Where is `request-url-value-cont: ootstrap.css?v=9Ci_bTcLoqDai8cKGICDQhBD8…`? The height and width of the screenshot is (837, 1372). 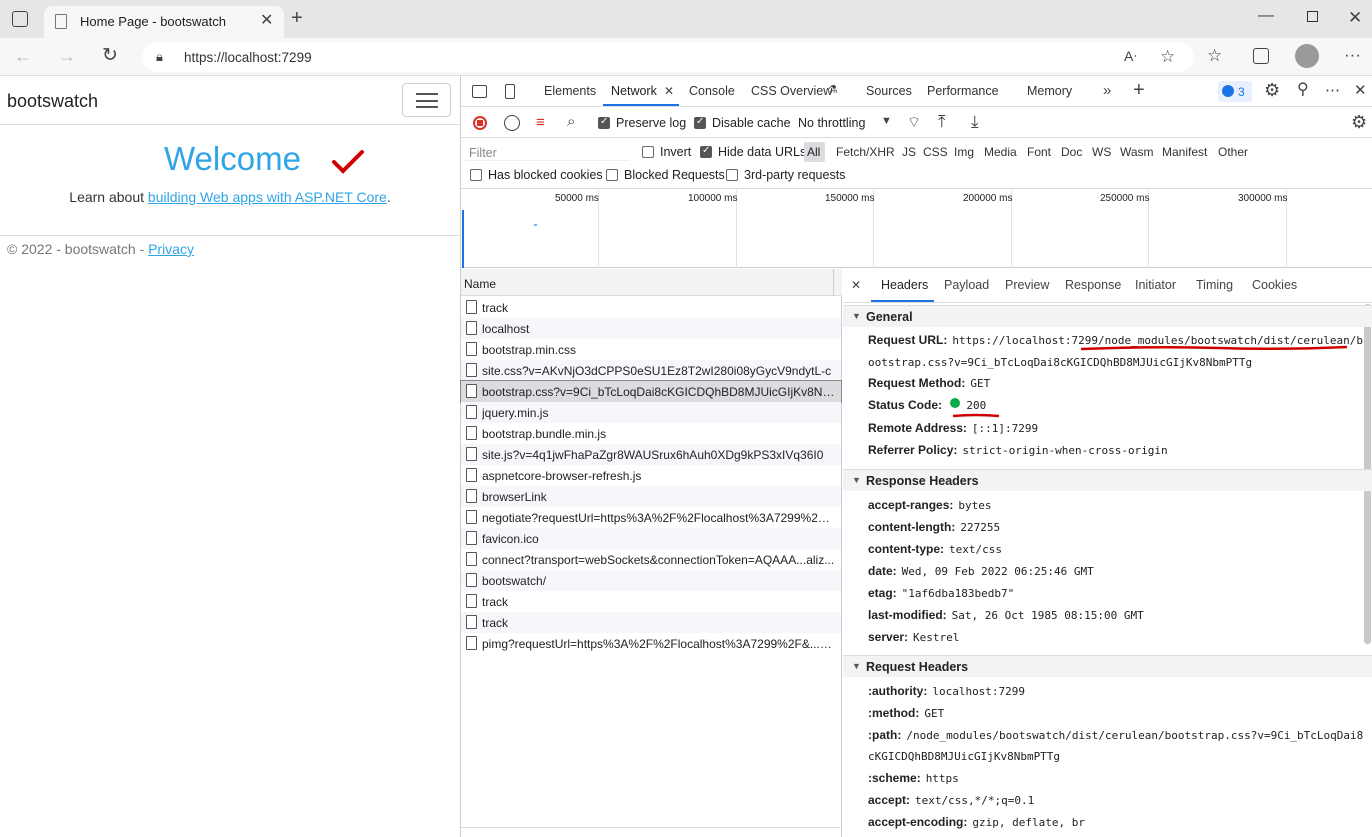
request-url-value-cont: ootstrap.css?v=9Ci_bTcLoqDai8cKGICDQhBD8… is located at coordinates (1060, 362).